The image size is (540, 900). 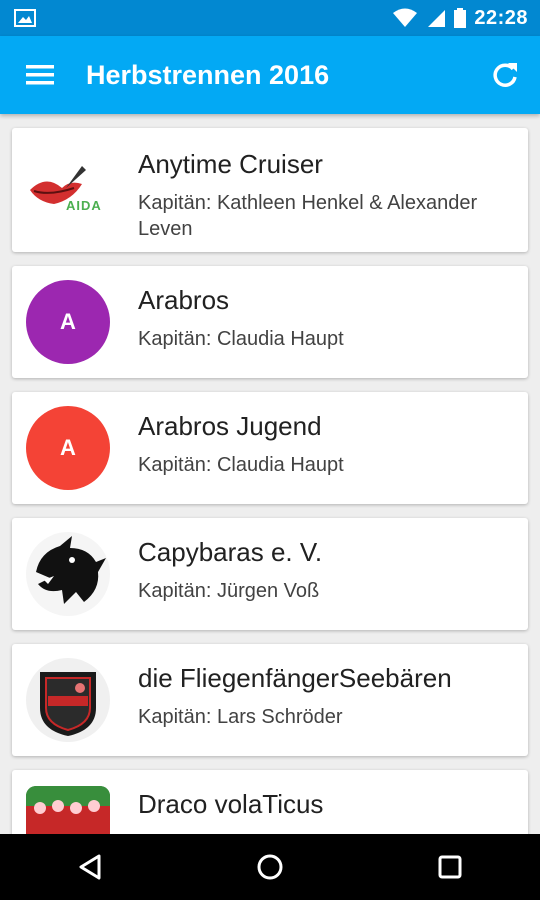 What do you see at coordinates (25, 18) in the screenshot?
I see `image-notification-icon` at bounding box center [25, 18].